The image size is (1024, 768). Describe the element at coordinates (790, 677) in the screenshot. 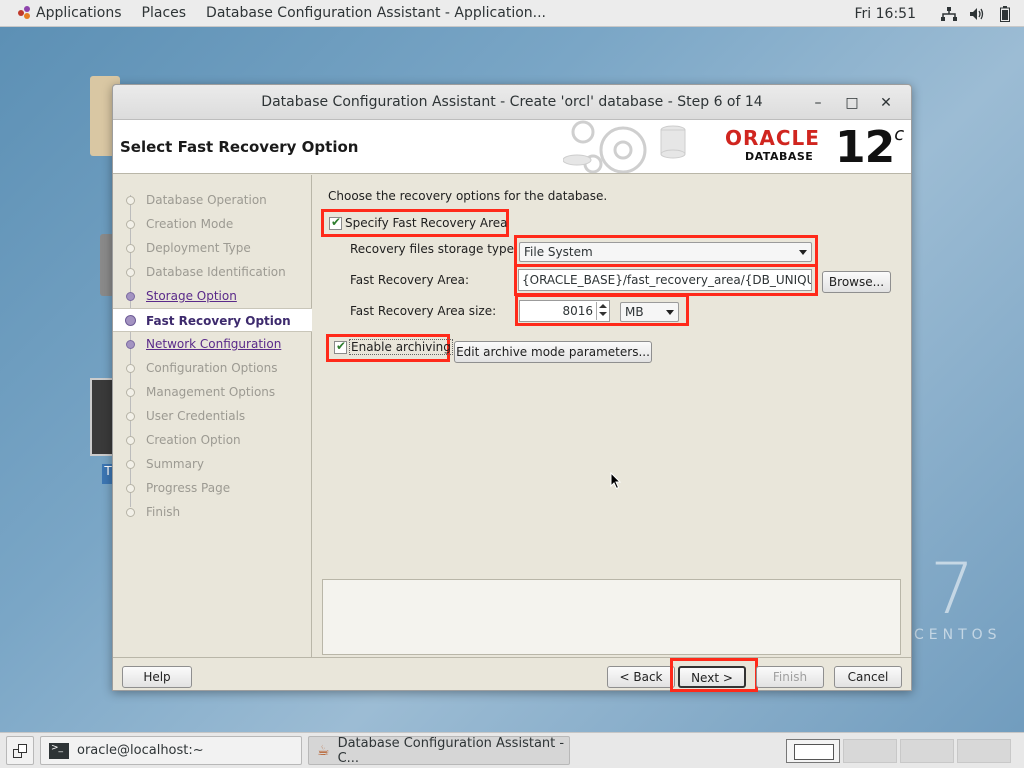

I see `finish-button: Finish` at that location.